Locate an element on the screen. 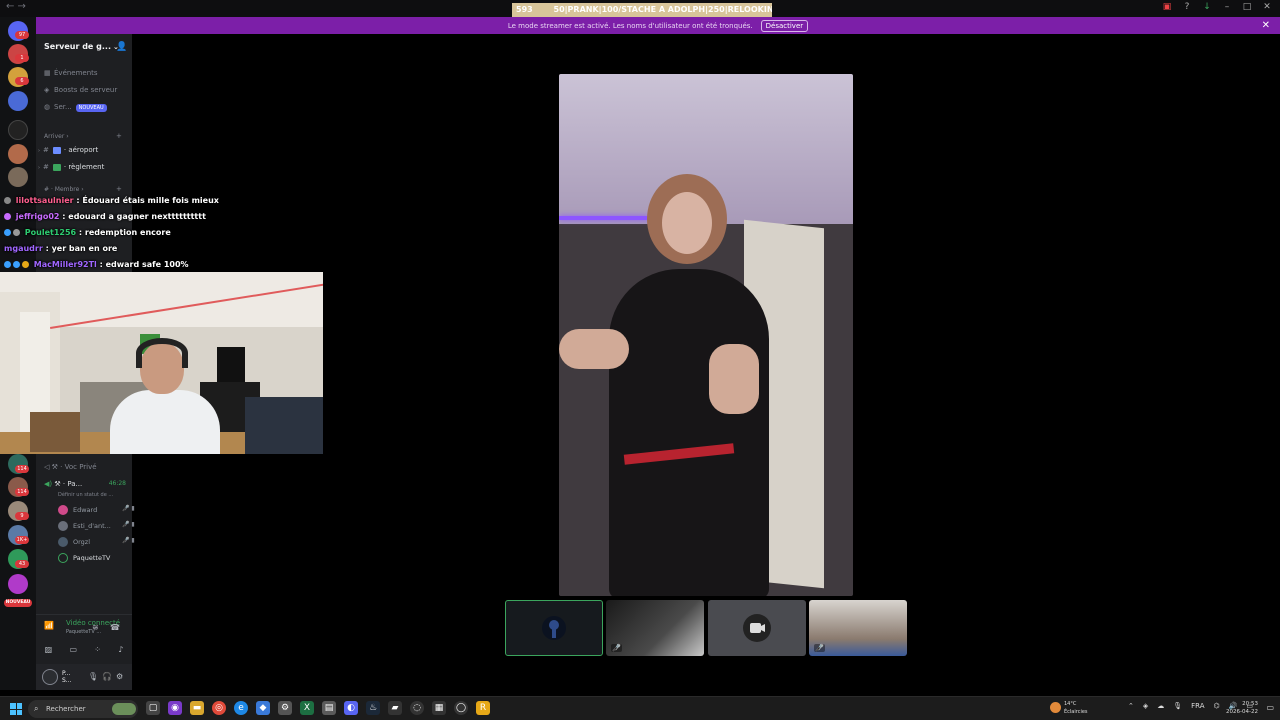  category-membre: # · Membre › is located at coordinates (64, 189).